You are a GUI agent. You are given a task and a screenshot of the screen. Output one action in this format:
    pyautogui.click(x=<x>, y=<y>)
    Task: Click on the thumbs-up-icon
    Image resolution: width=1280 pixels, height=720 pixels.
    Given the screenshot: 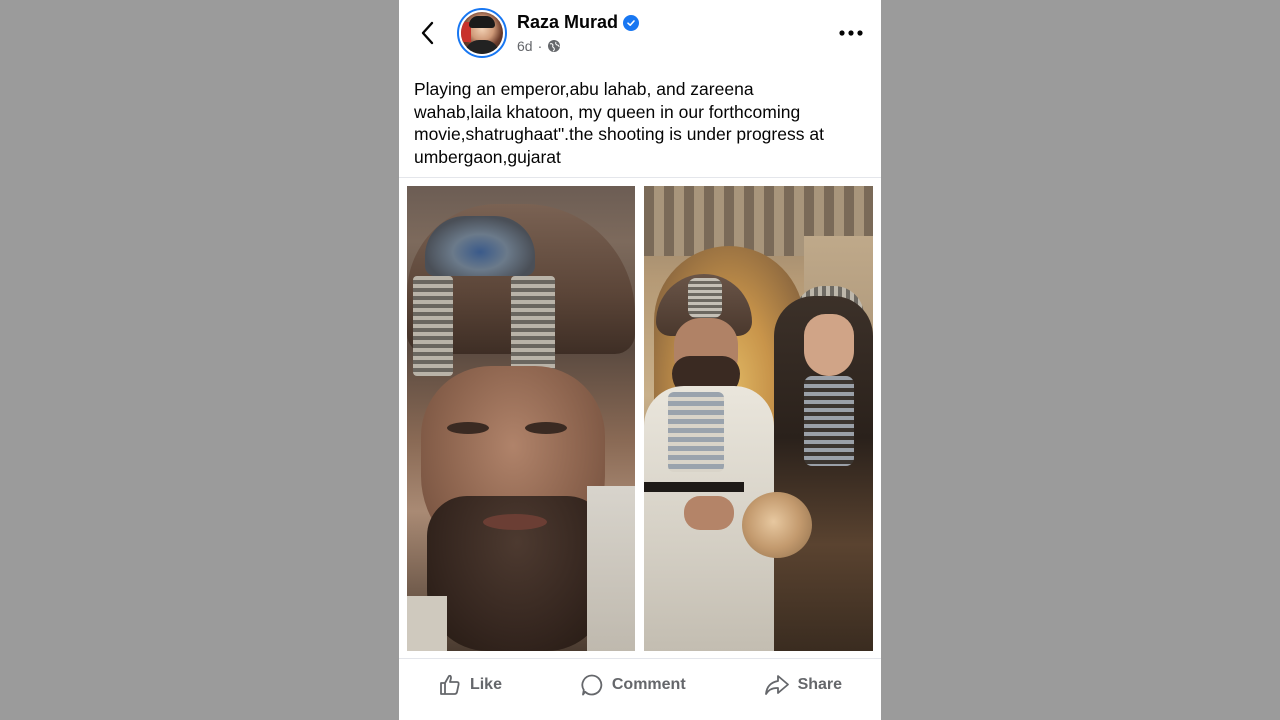 What is the action you would take?
    pyautogui.click(x=450, y=684)
    